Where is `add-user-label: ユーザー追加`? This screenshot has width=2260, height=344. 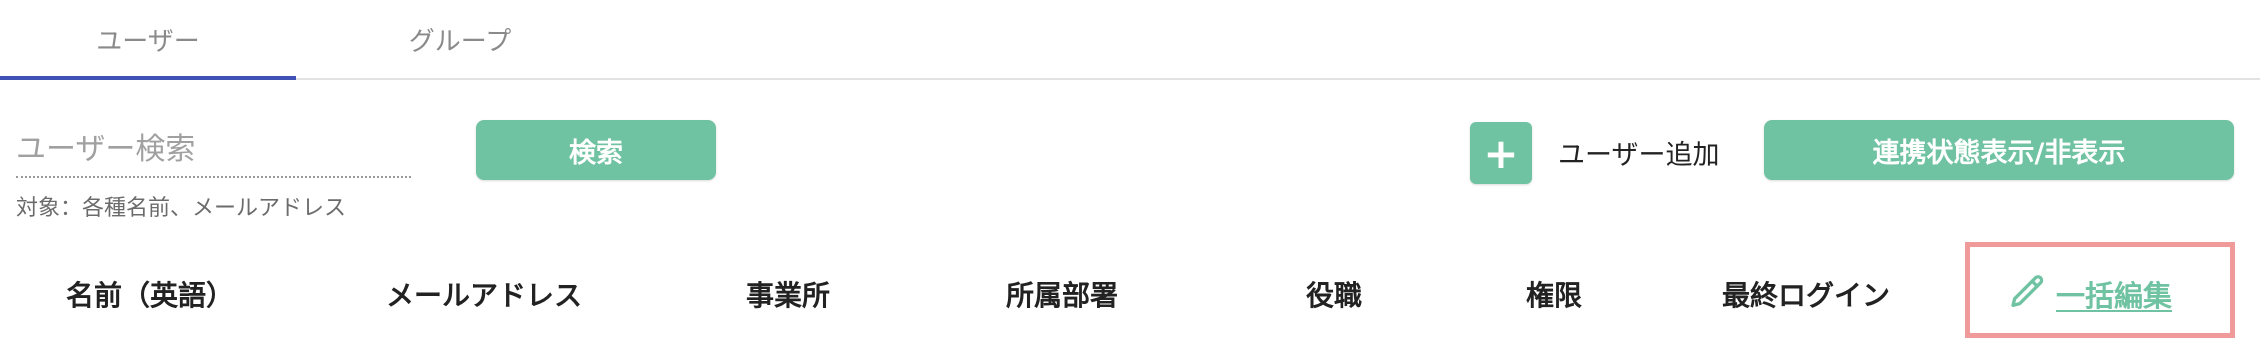 add-user-label: ユーザー追加 is located at coordinates (1638, 152).